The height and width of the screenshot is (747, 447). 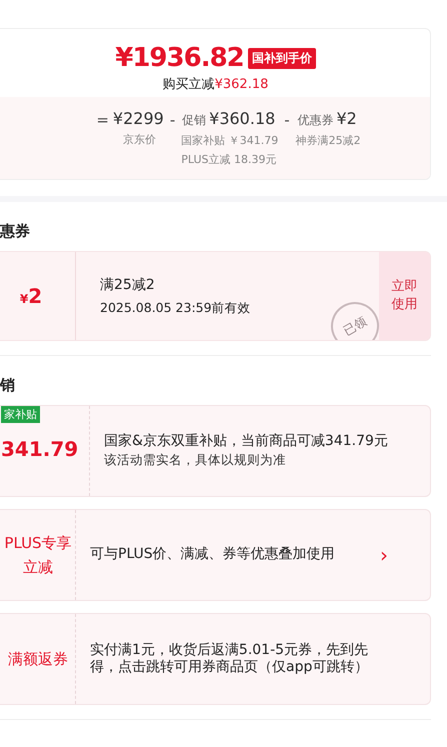 What do you see at coordinates (139, 139) in the screenshot?
I see `breakdown-note: 京东价` at bounding box center [139, 139].